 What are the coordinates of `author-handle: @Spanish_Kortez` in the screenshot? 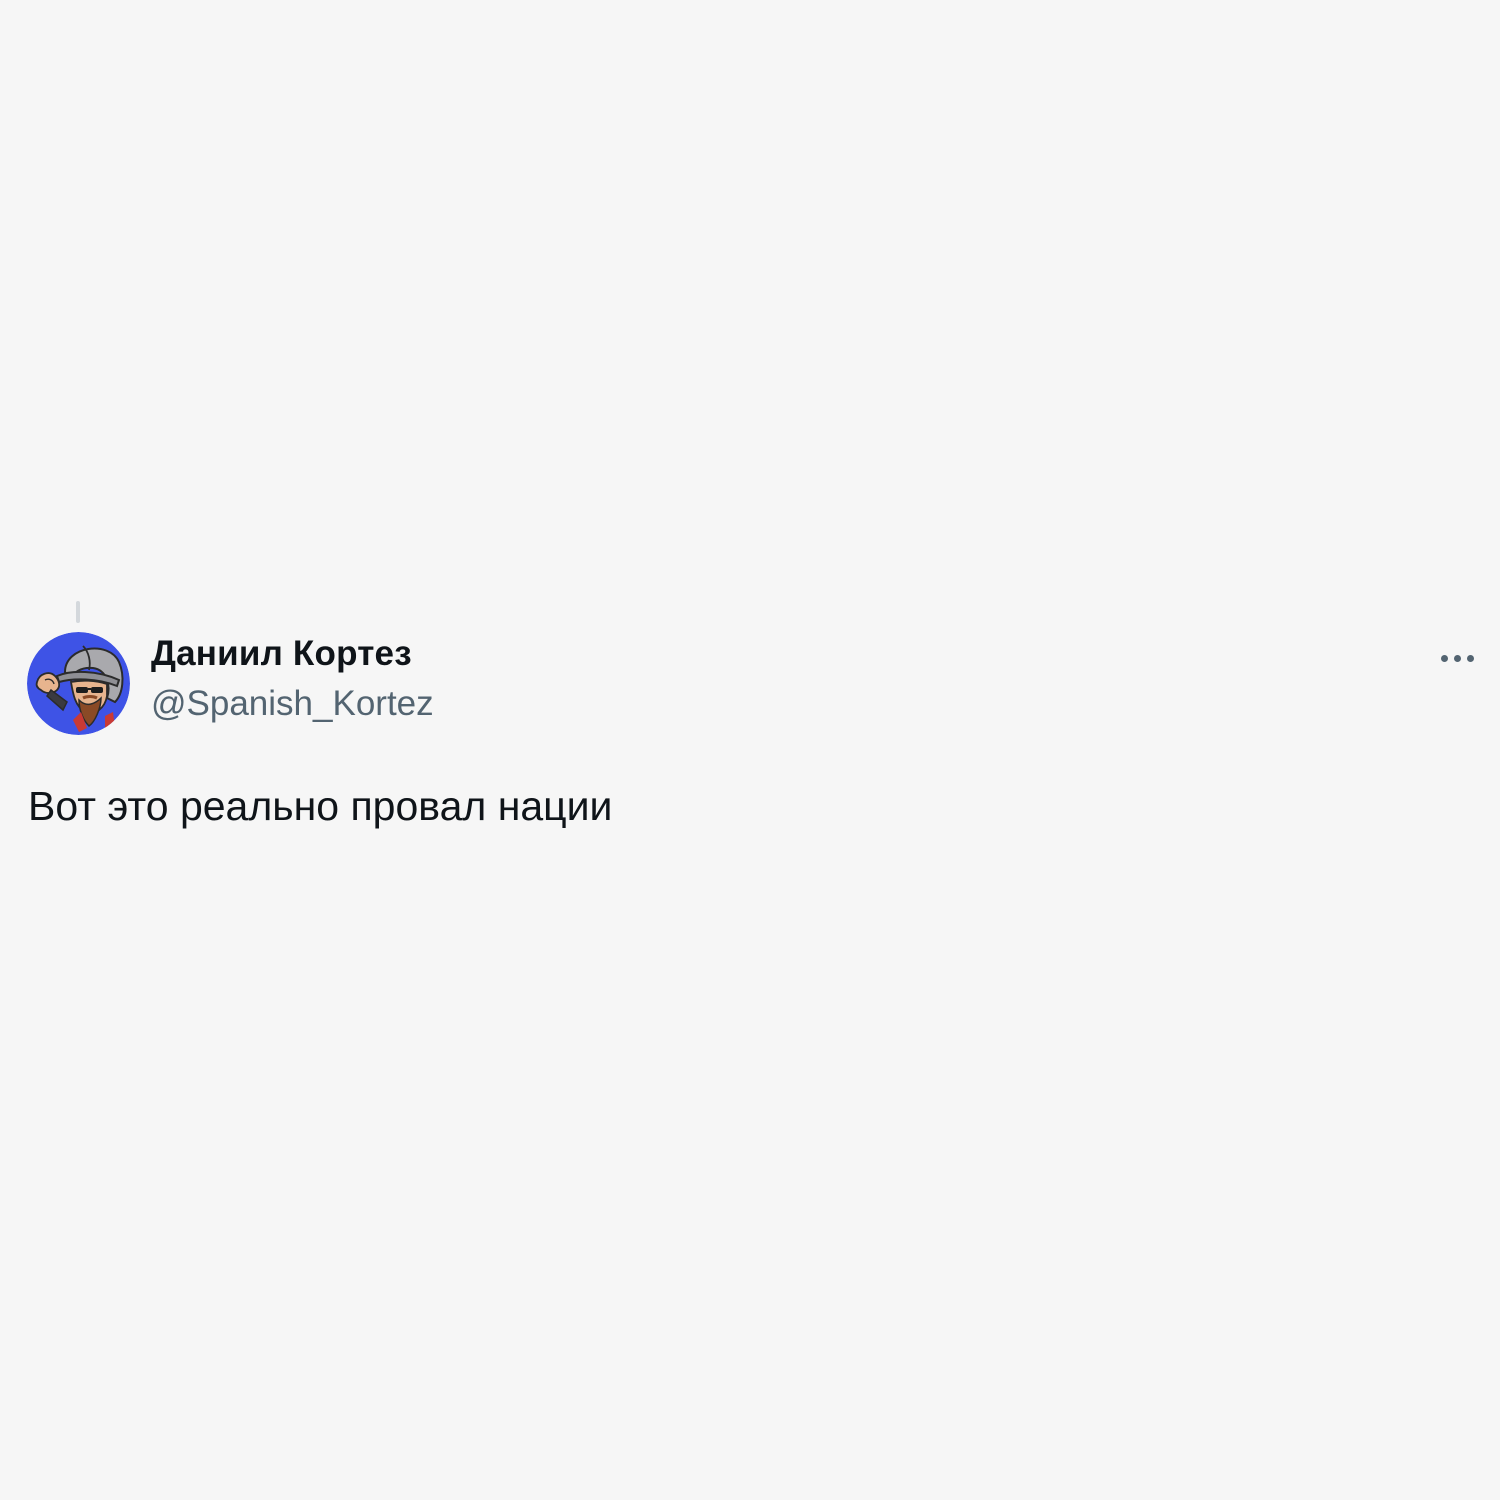 It's located at (292, 703).